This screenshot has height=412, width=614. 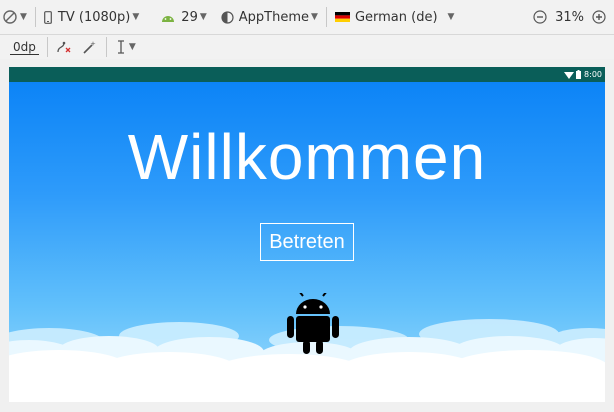 What do you see at coordinates (313, 323) in the screenshot?
I see `android-robot-icon` at bounding box center [313, 323].